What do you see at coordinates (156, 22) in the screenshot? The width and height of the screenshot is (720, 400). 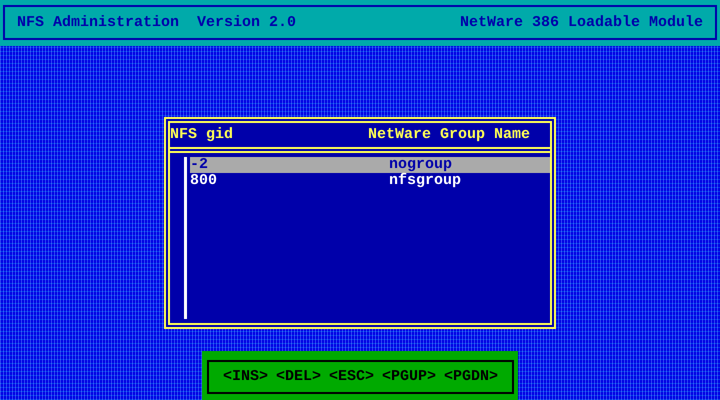 I see `app-title: NFS Administration Version 2.0` at bounding box center [156, 22].